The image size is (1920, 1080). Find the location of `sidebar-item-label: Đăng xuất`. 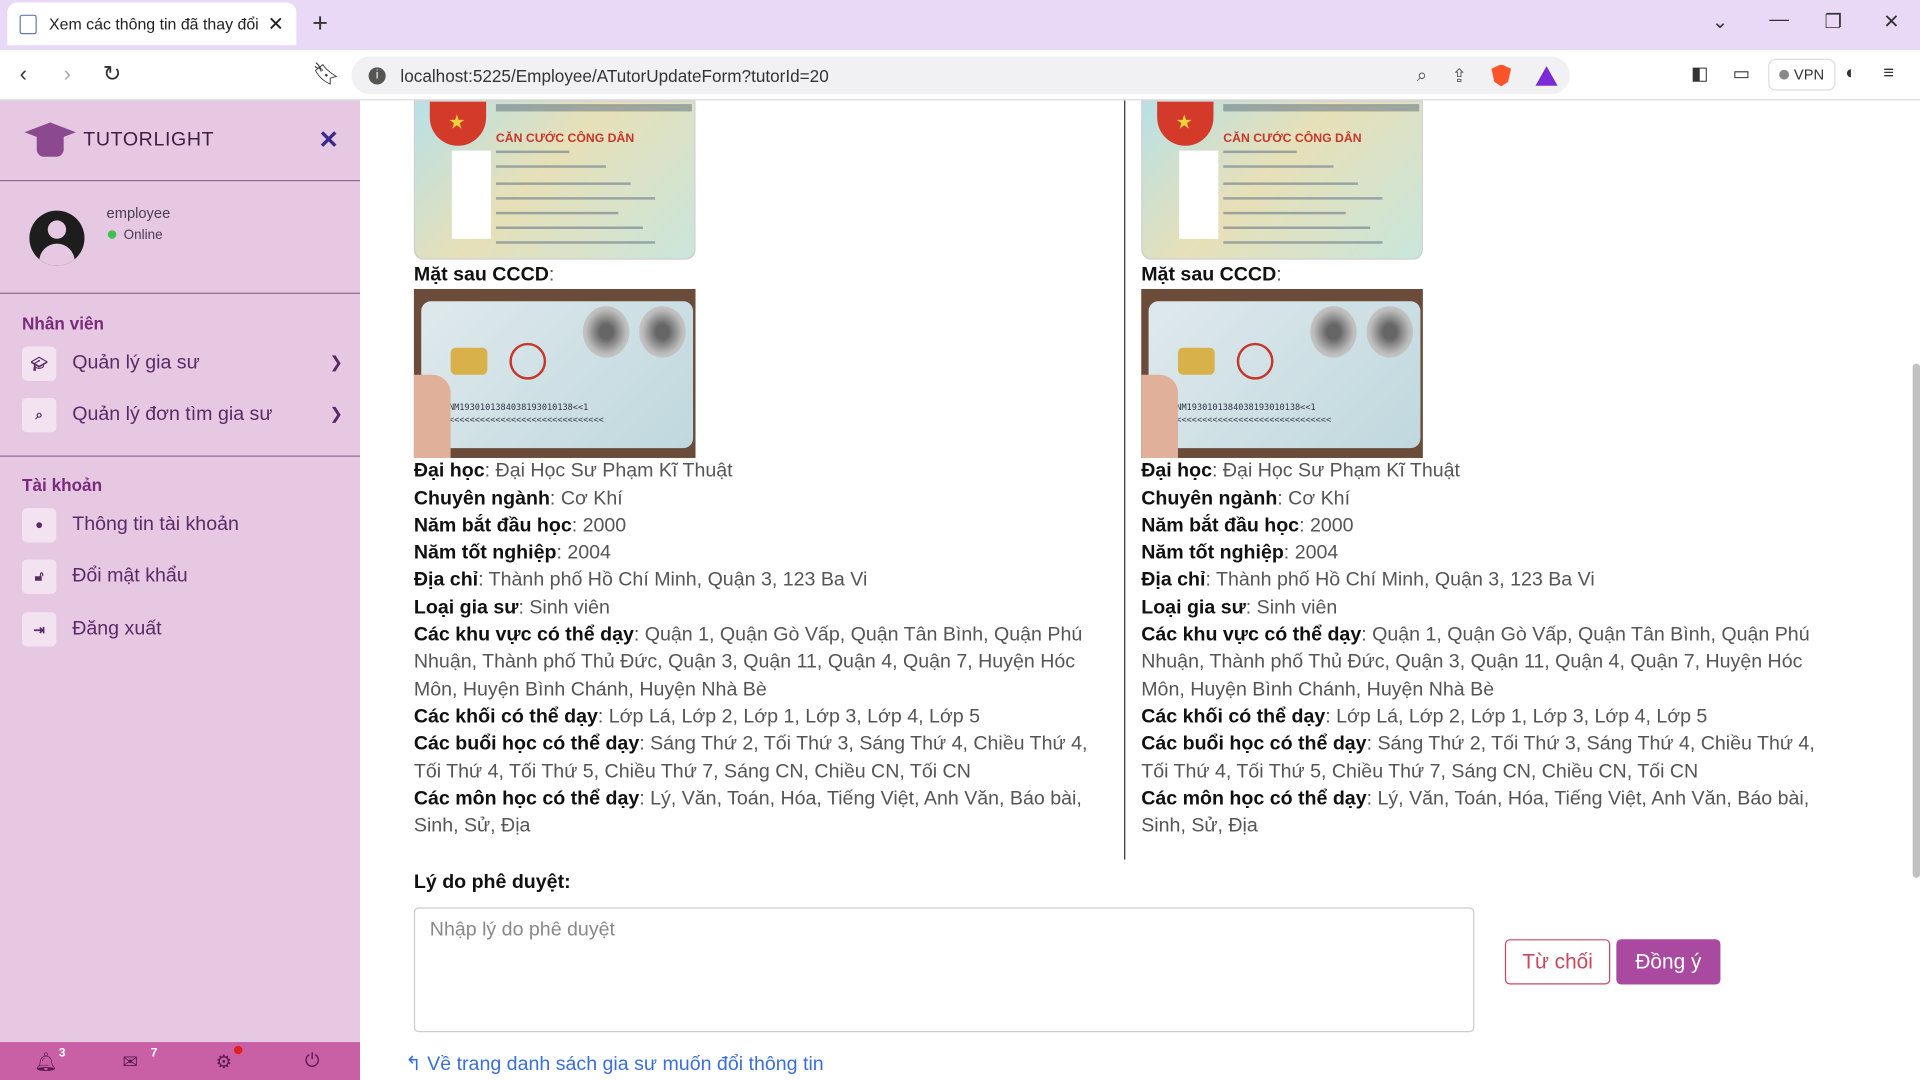

sidebar-item-label: Đăng xuất is located at coordinates (117, 629).